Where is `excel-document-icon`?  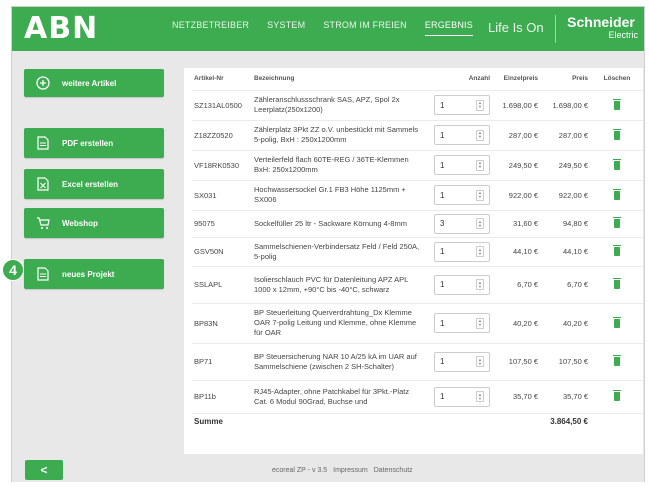
excel-document-icon is located at coordinates (43, 184).